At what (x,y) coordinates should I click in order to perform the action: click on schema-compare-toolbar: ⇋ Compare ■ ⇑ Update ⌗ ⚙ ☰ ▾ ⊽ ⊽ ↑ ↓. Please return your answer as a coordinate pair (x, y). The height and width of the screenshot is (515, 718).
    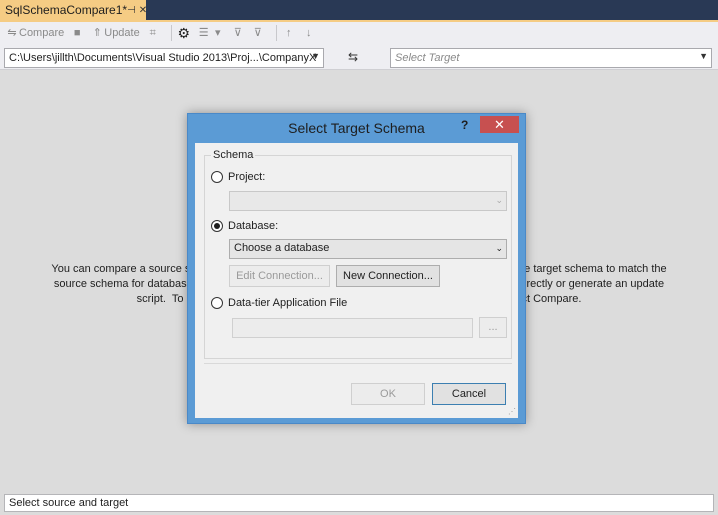
    Looking at the image, I should click on (359, 33).